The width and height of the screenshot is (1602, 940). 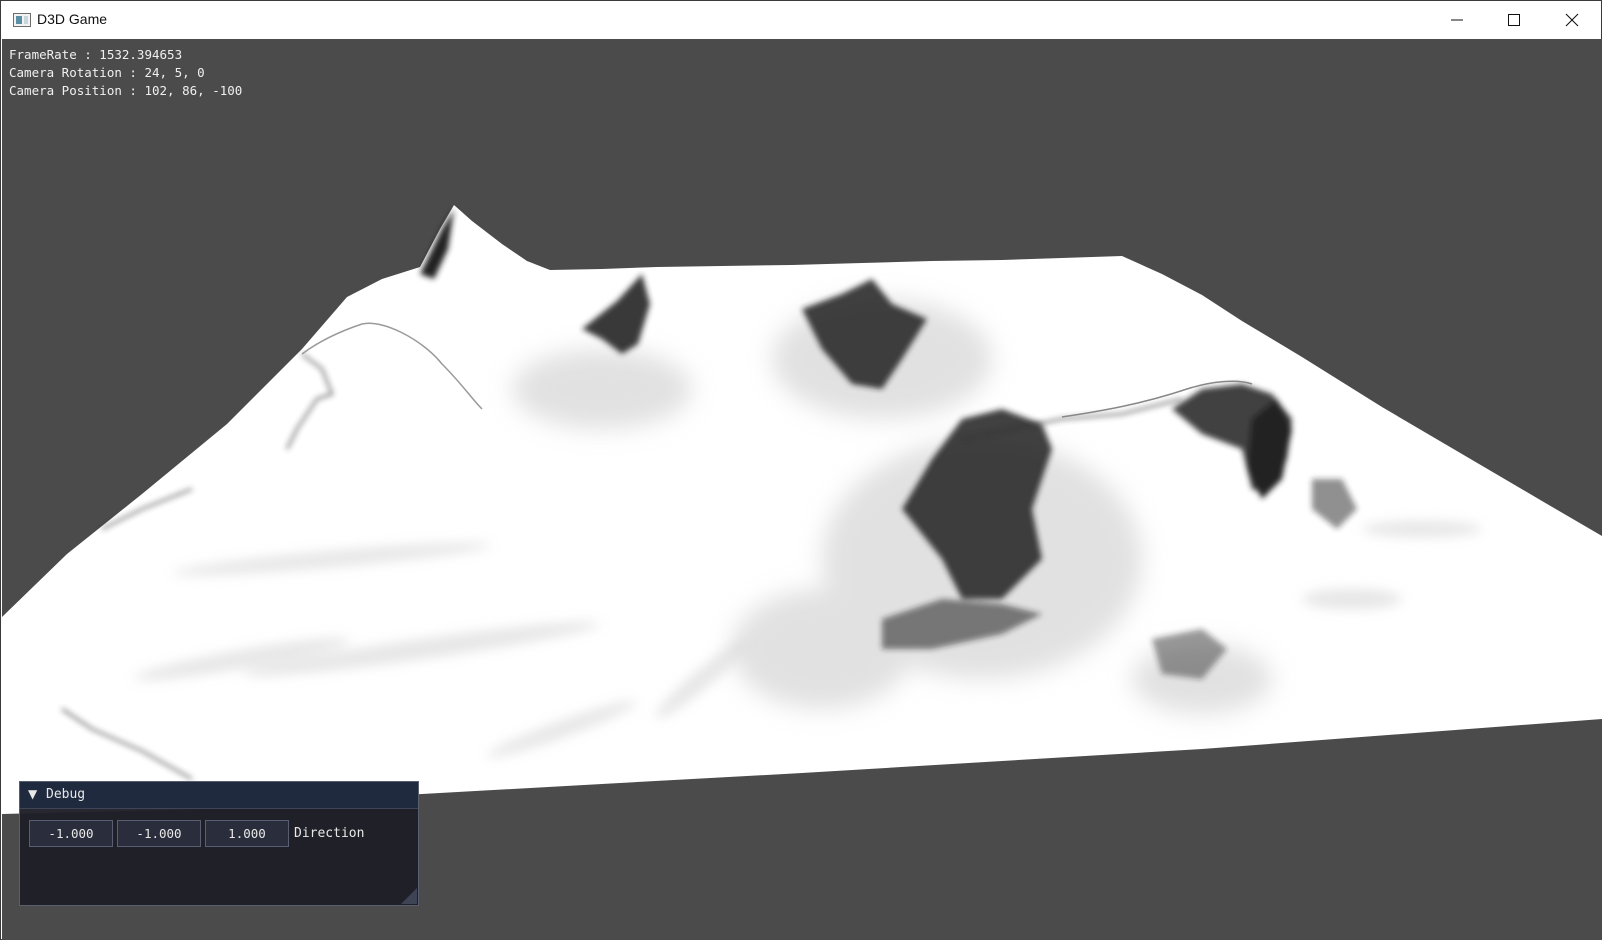 I want to click on direction-y-input: -1.000, so click(x=159, y=833).